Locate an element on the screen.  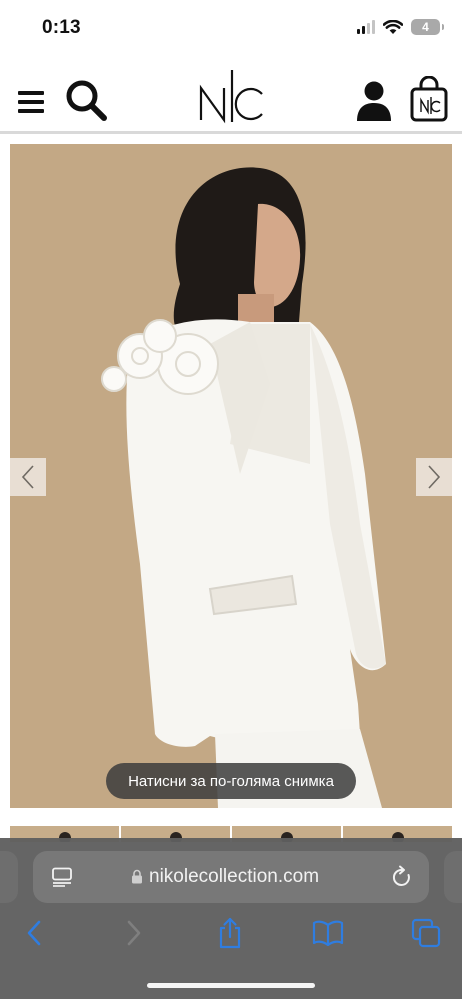
battery-icon: 4 is located at coordinates (427, 27).